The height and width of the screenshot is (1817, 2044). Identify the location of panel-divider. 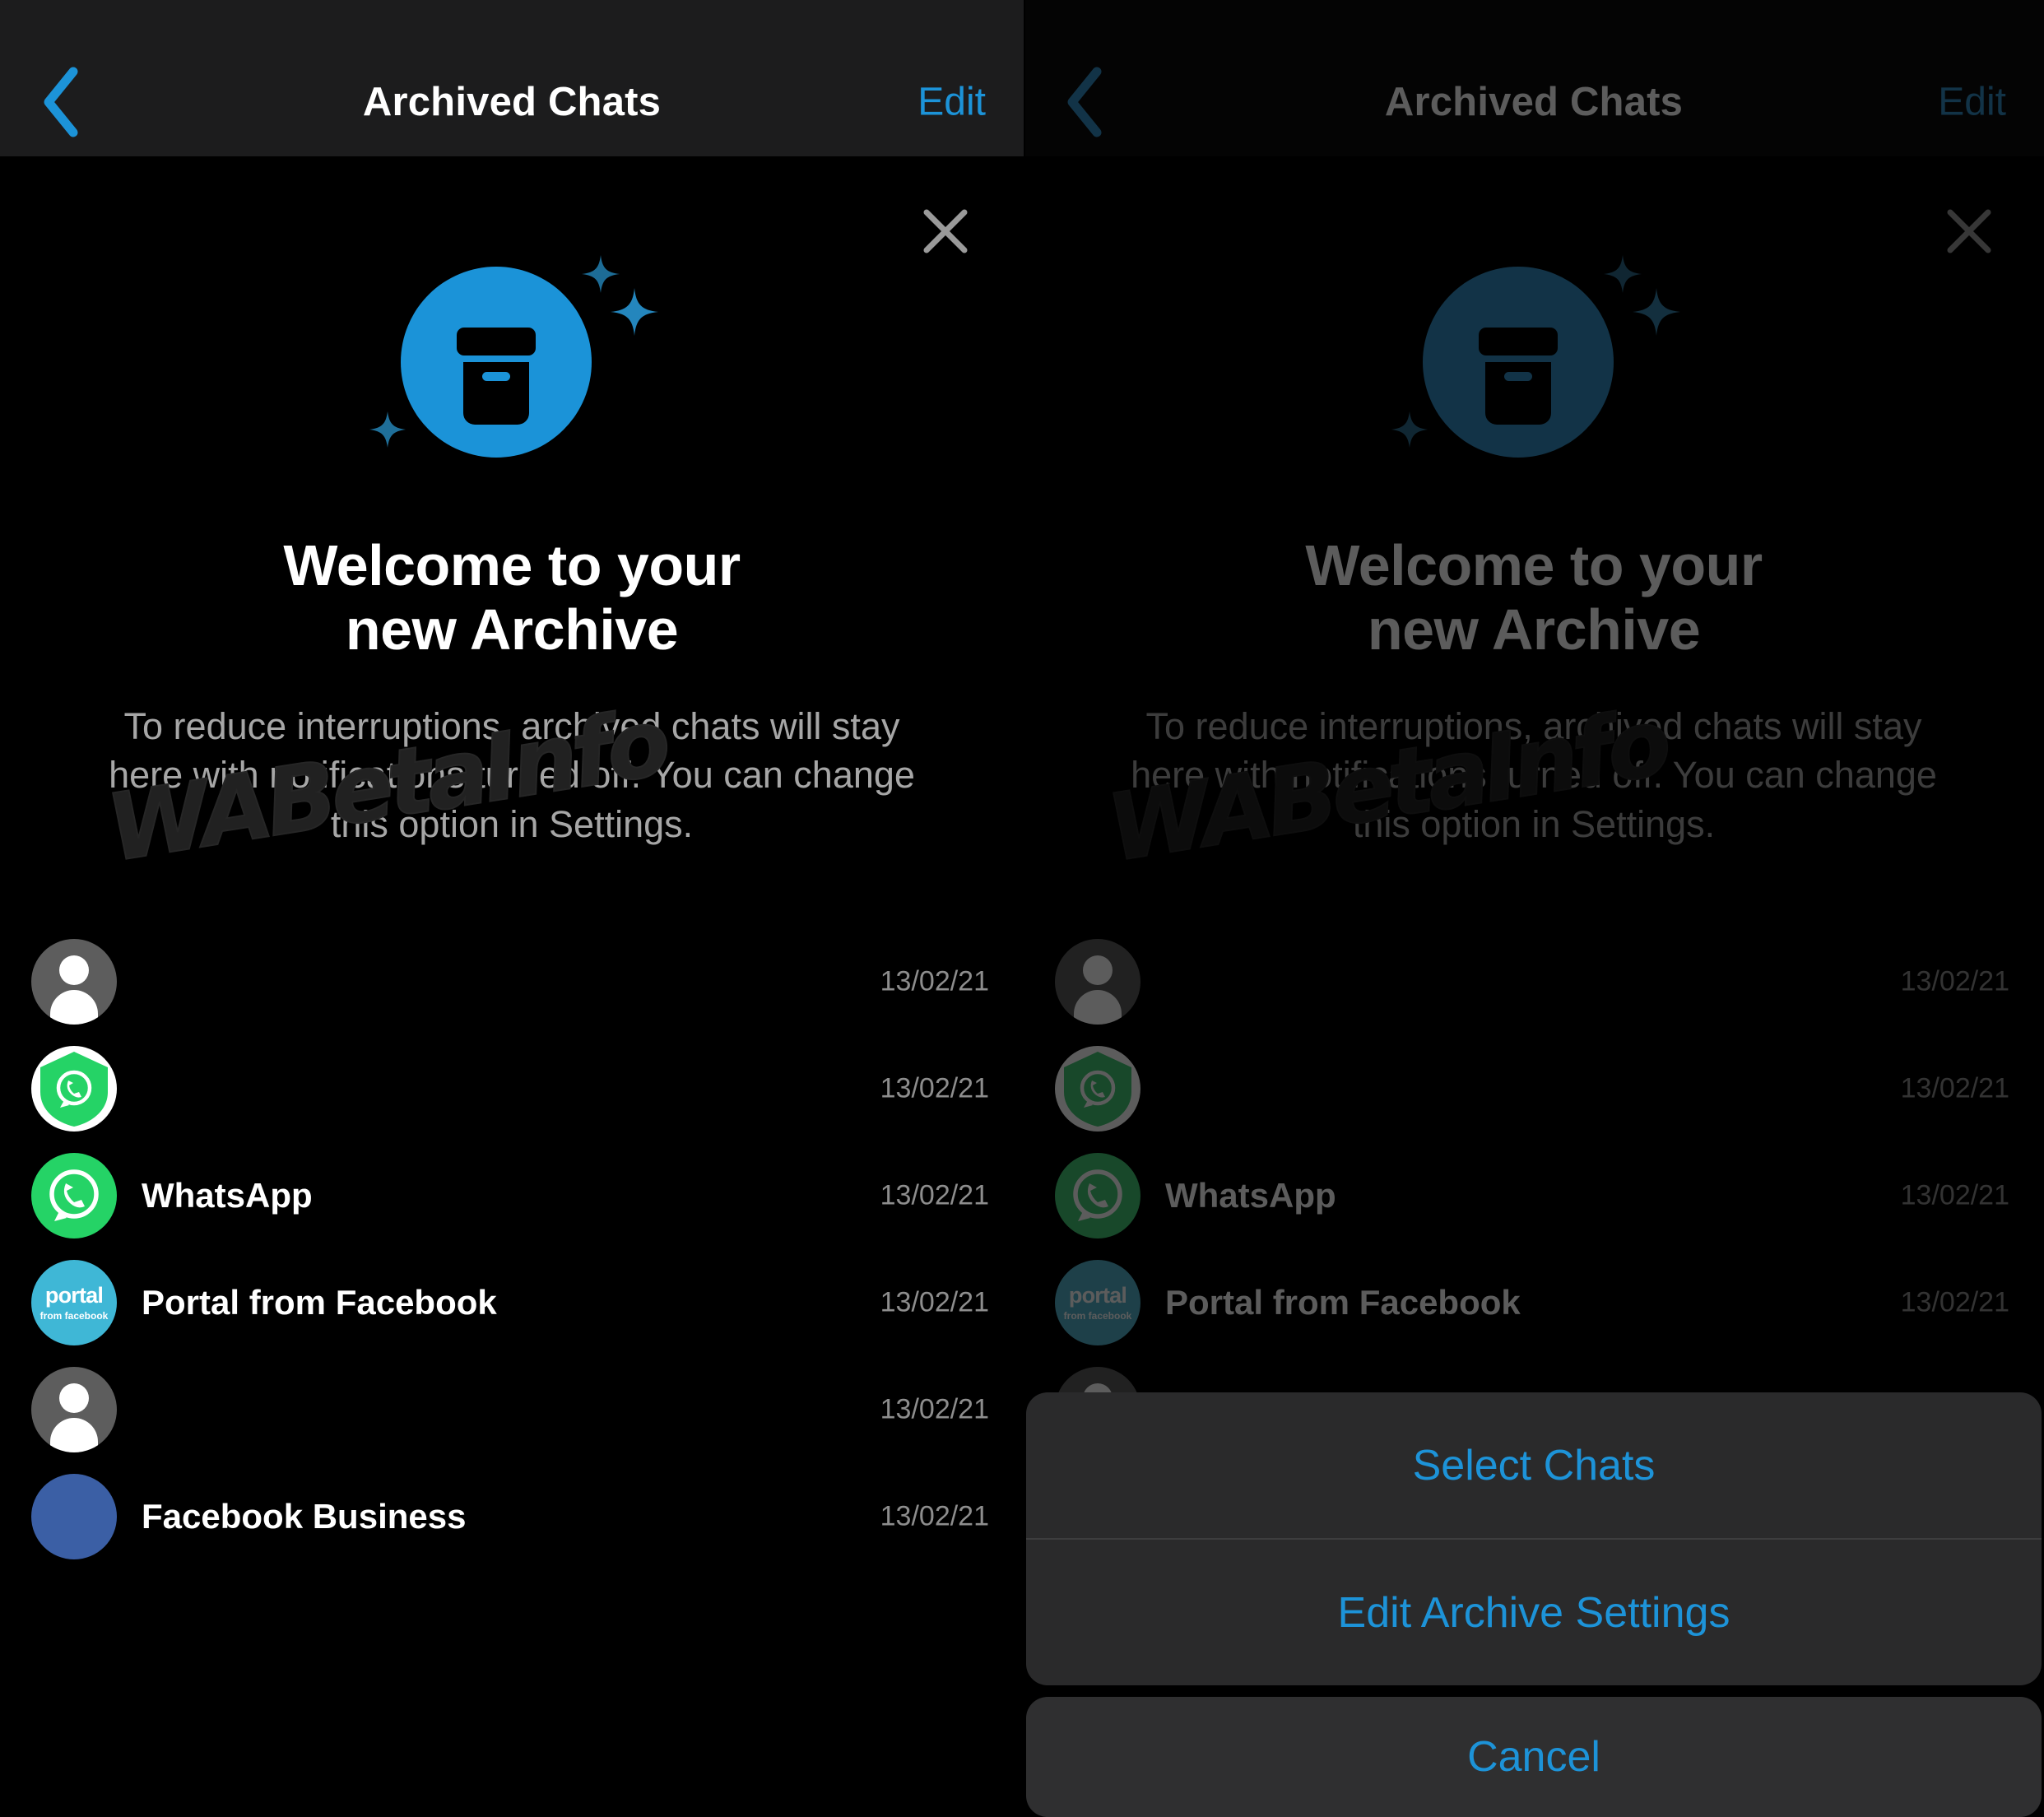
(1024, 908).